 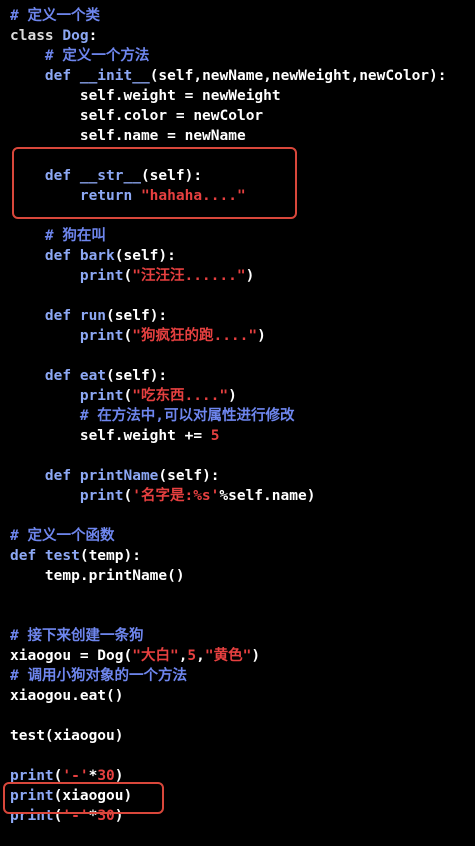 I want to click on code-line: # 定义一个函数, so click(x=240, y=536).